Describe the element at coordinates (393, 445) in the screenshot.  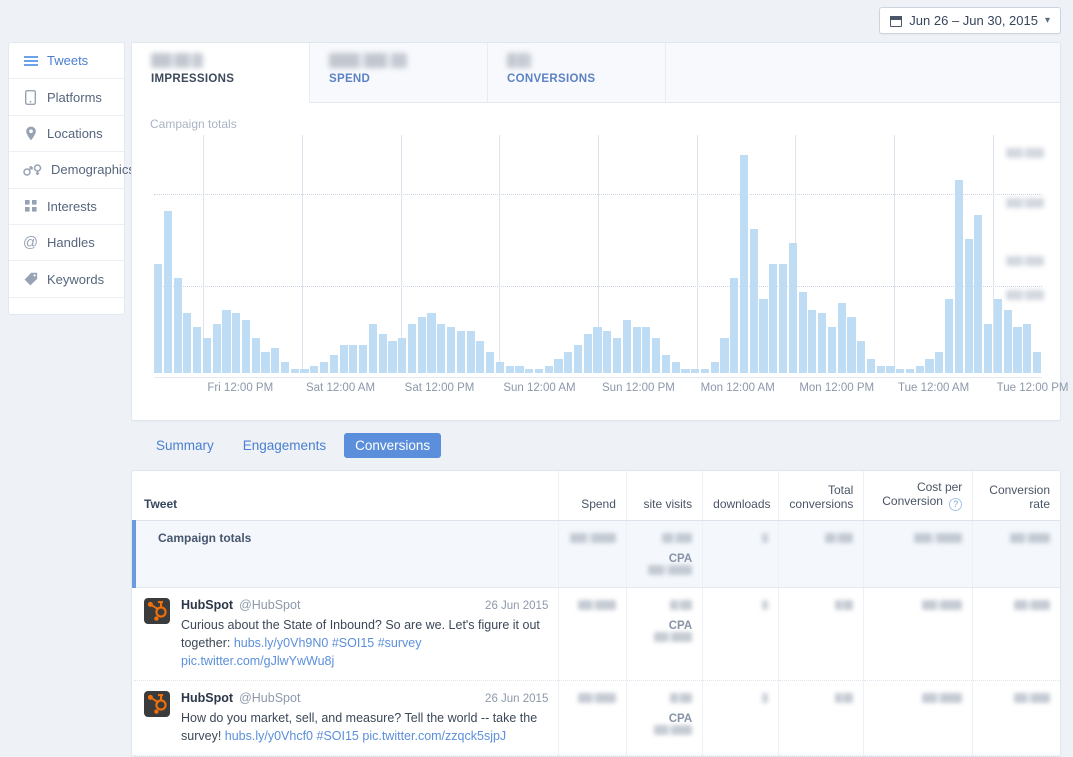
I see `tab-conversions: Conversions` at that location.